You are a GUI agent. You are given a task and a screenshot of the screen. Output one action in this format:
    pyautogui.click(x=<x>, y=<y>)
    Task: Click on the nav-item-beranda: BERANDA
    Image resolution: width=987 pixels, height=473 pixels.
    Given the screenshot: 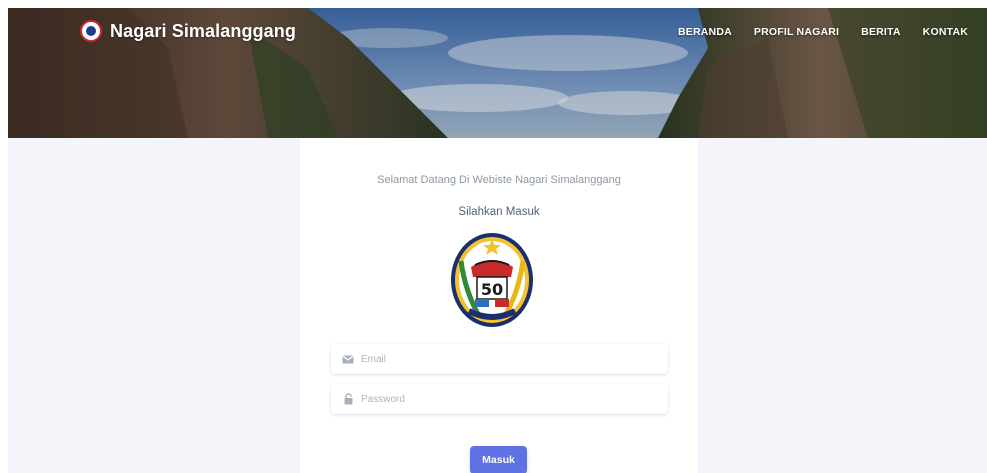 What is the action you would take?
    pyautogui.click(x=705, y=32)
    